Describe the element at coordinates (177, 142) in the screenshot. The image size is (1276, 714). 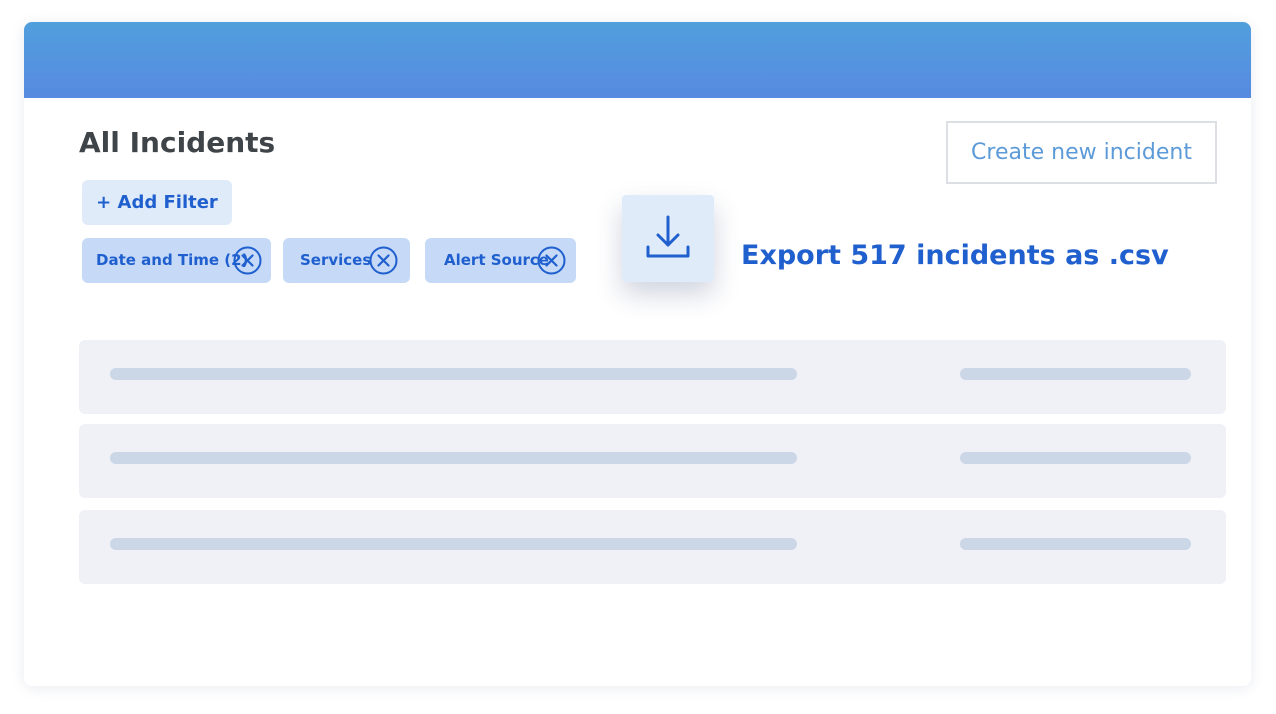
I see `page-title: All Incidents` at that location.